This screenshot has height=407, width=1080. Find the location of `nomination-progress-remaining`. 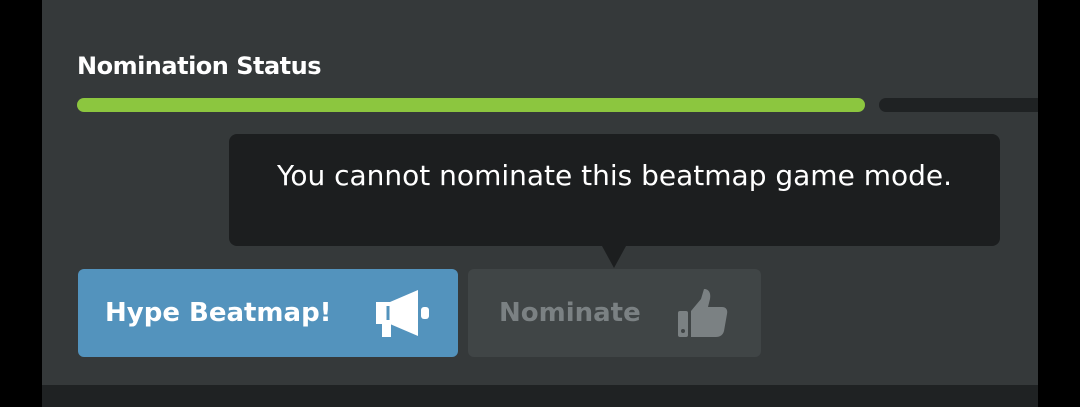

nomination-progress-remaining is located at coordinates (958, 105).